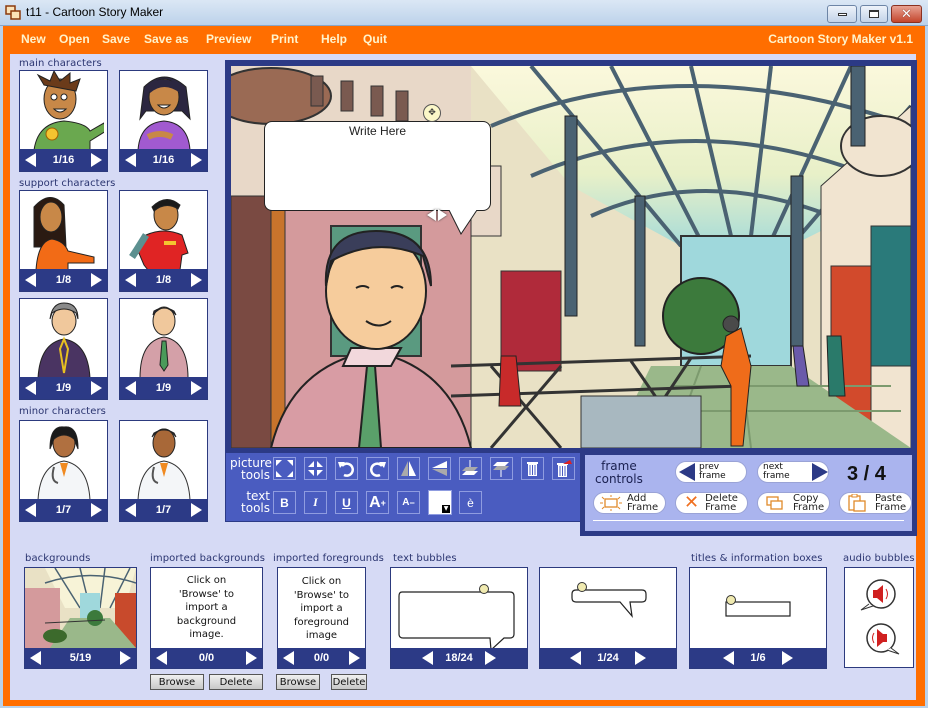 The image size is (928, 708). What do you see at coordinates (63, 230) in the screenshot?
I see `woman-orange-top-character` at bounding box center [63, 230].